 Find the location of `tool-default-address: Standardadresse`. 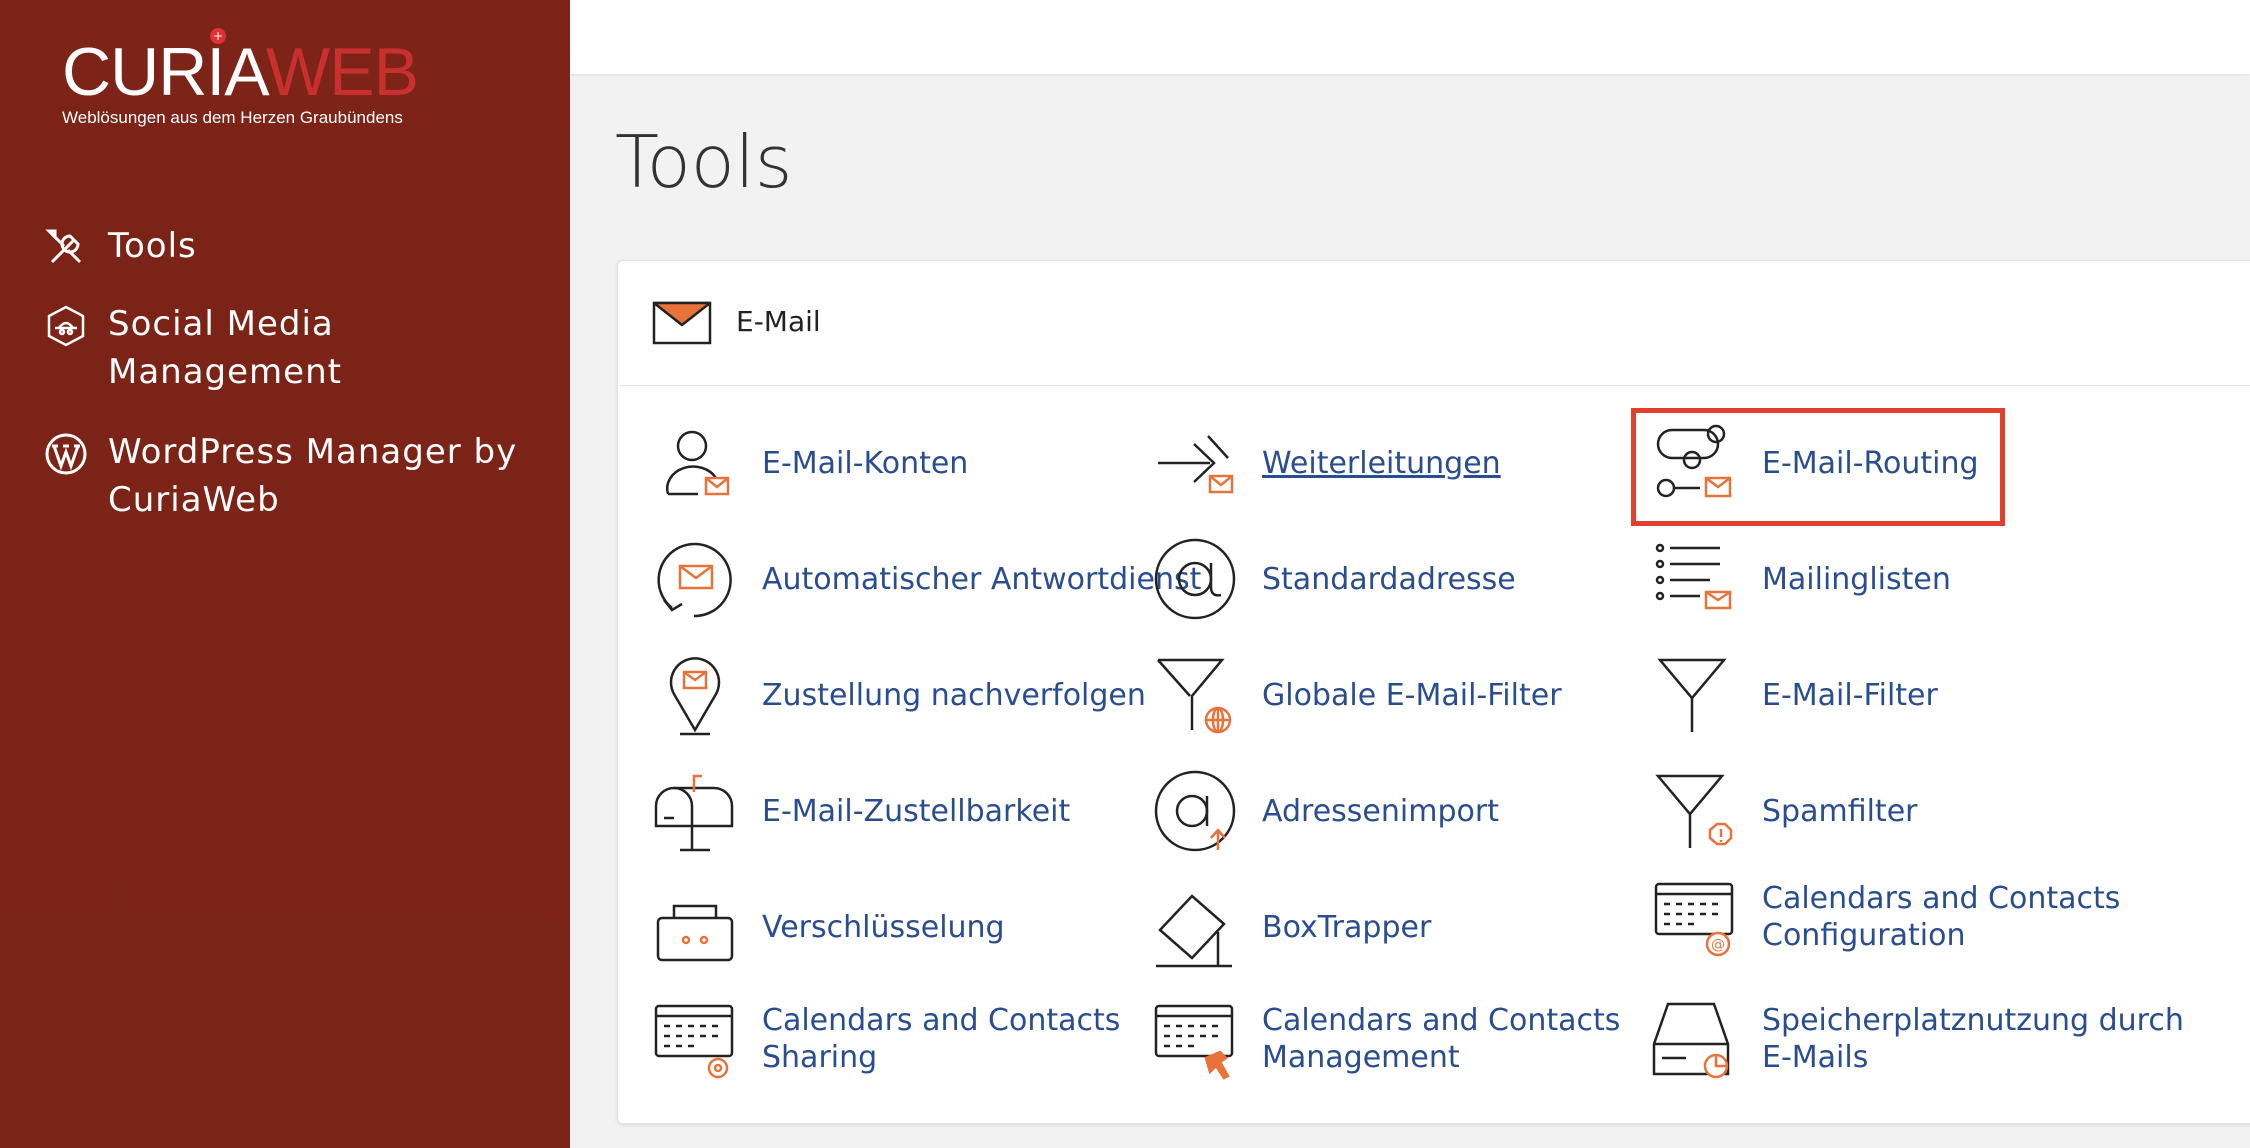

tool-default-address: Standardadresse is located at coordinates (1334, 579).